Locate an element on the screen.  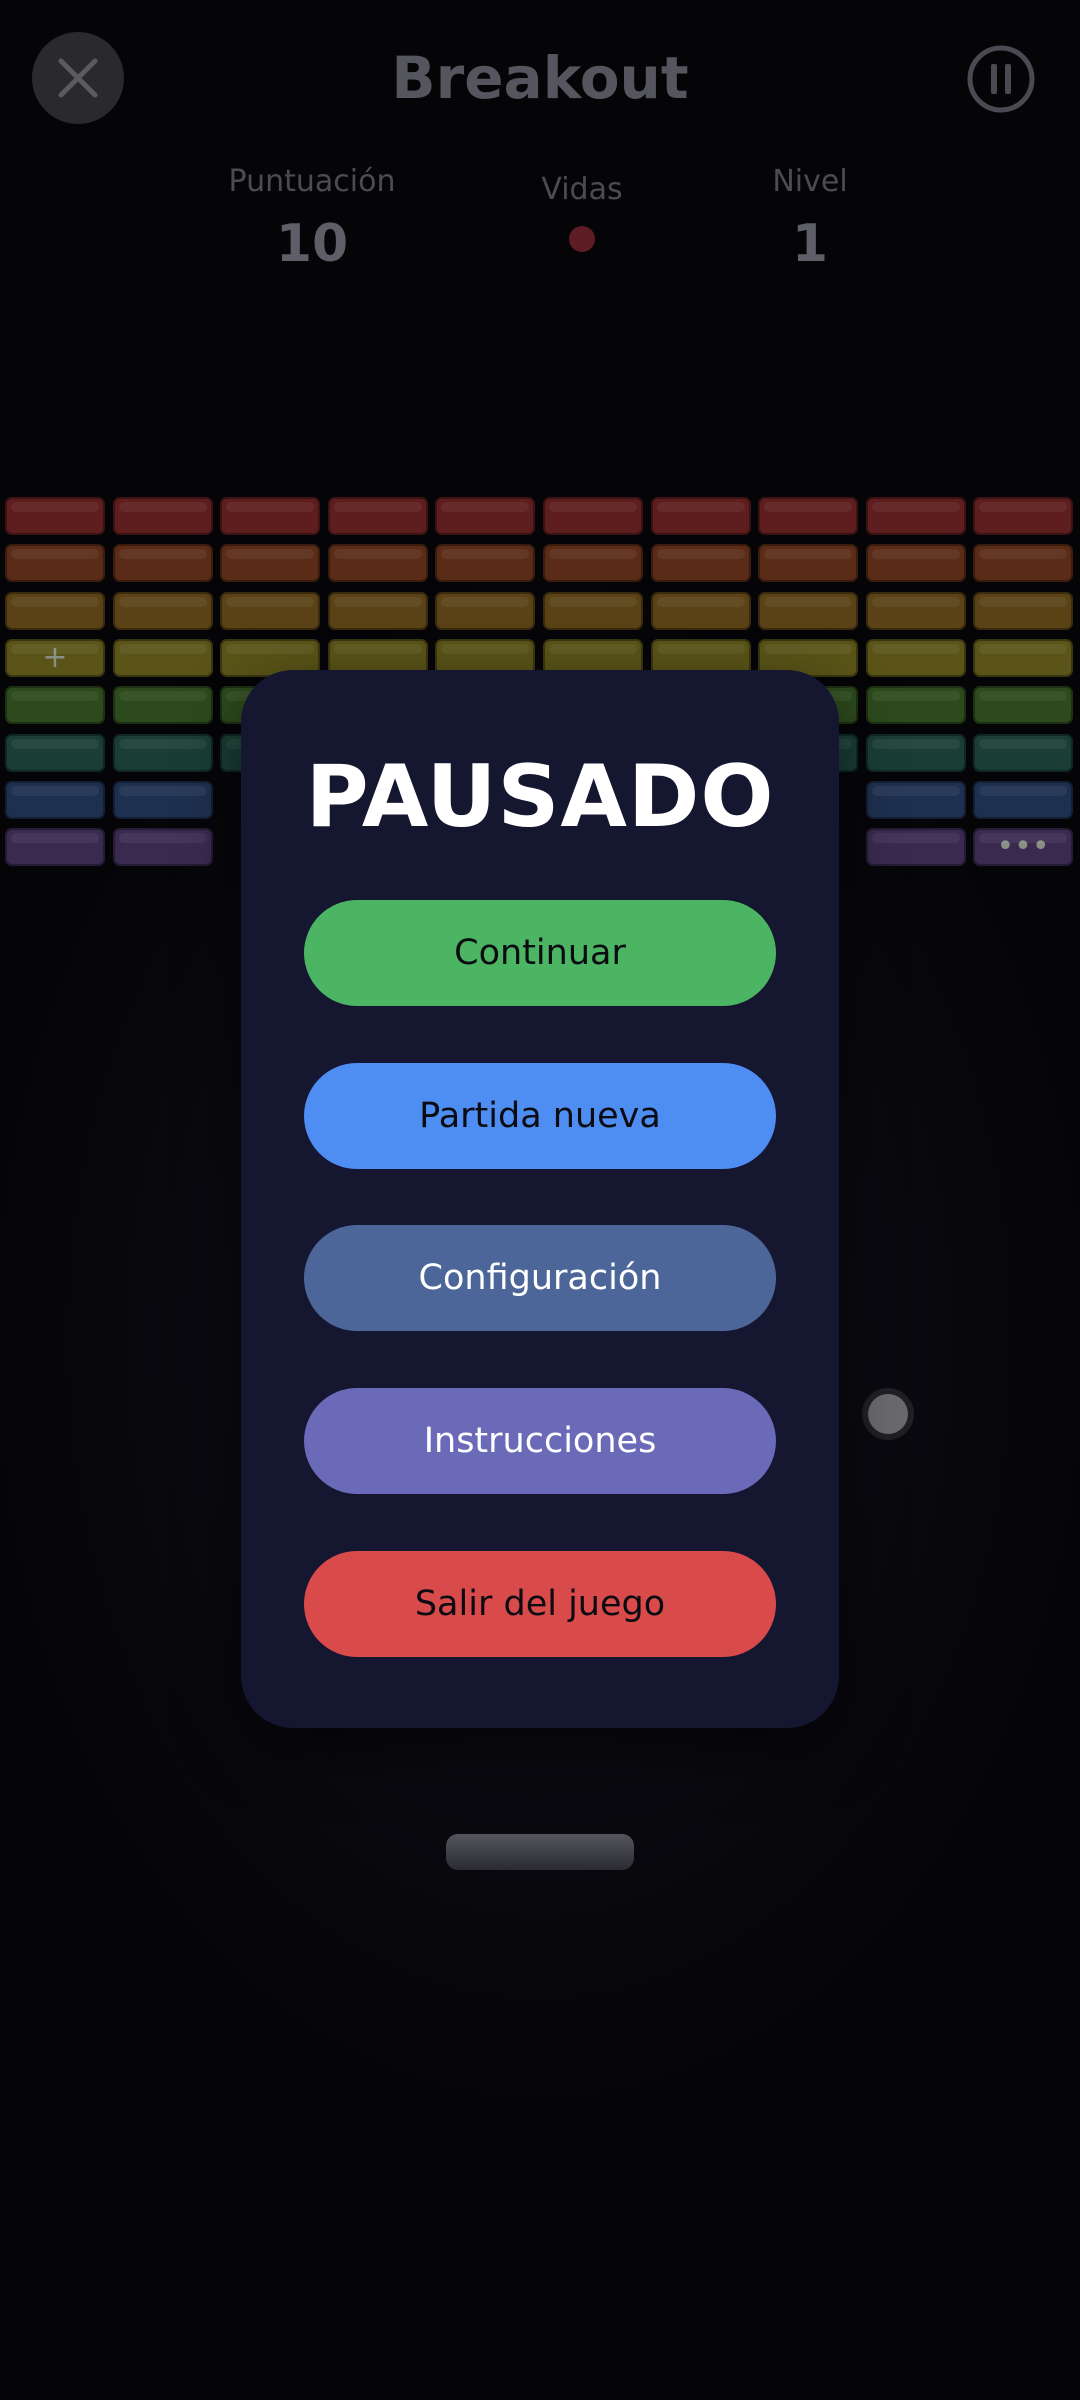
pause-icon is located at coordinates (1001, 79).